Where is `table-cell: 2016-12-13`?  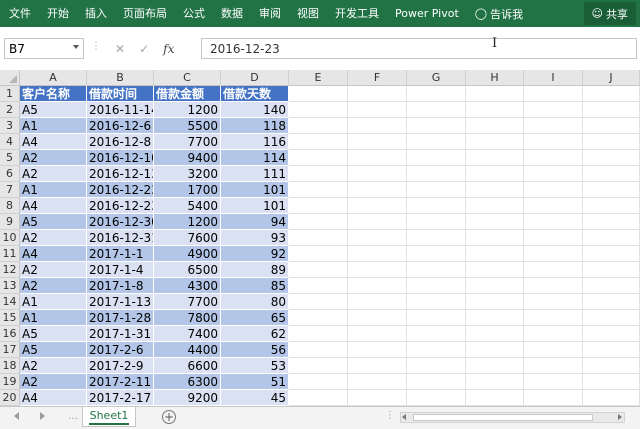 table-cell: 2016-12-13 is located at coordinates (120, 174).